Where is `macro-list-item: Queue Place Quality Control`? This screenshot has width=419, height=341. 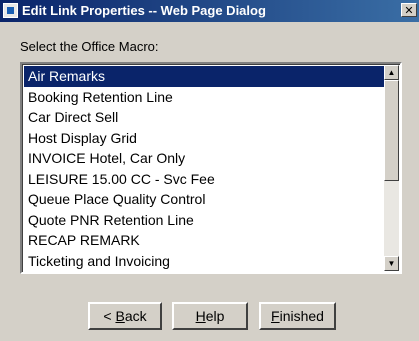 macro-list-item: Queue Place Quality Control is located at coordinates (204, 199).